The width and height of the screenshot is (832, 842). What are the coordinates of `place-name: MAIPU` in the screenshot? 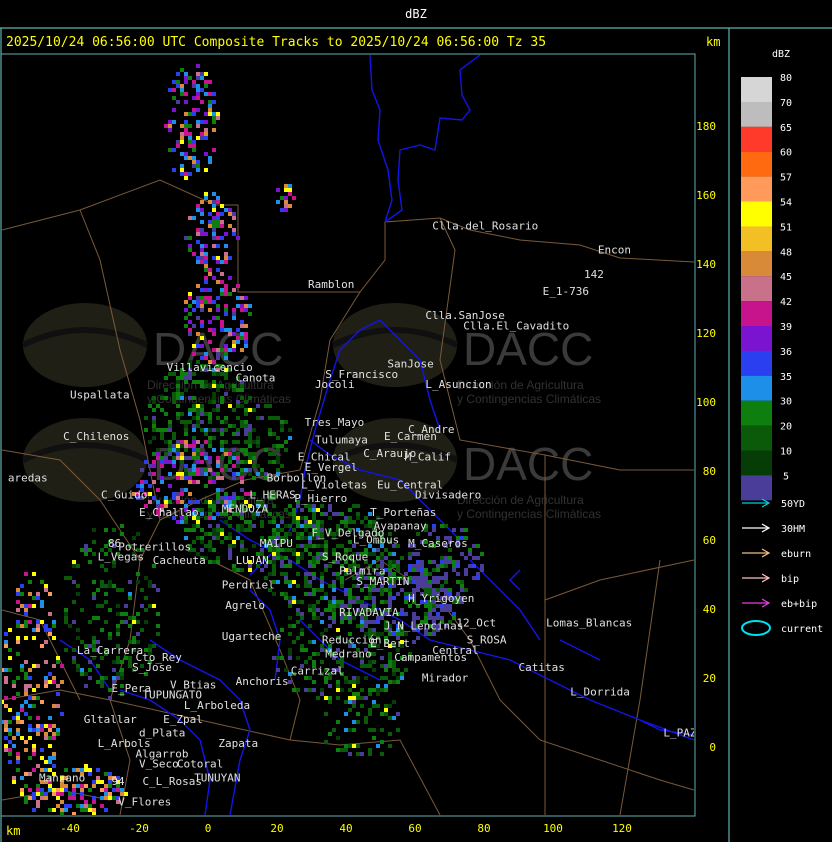 It's located at (276, 543).